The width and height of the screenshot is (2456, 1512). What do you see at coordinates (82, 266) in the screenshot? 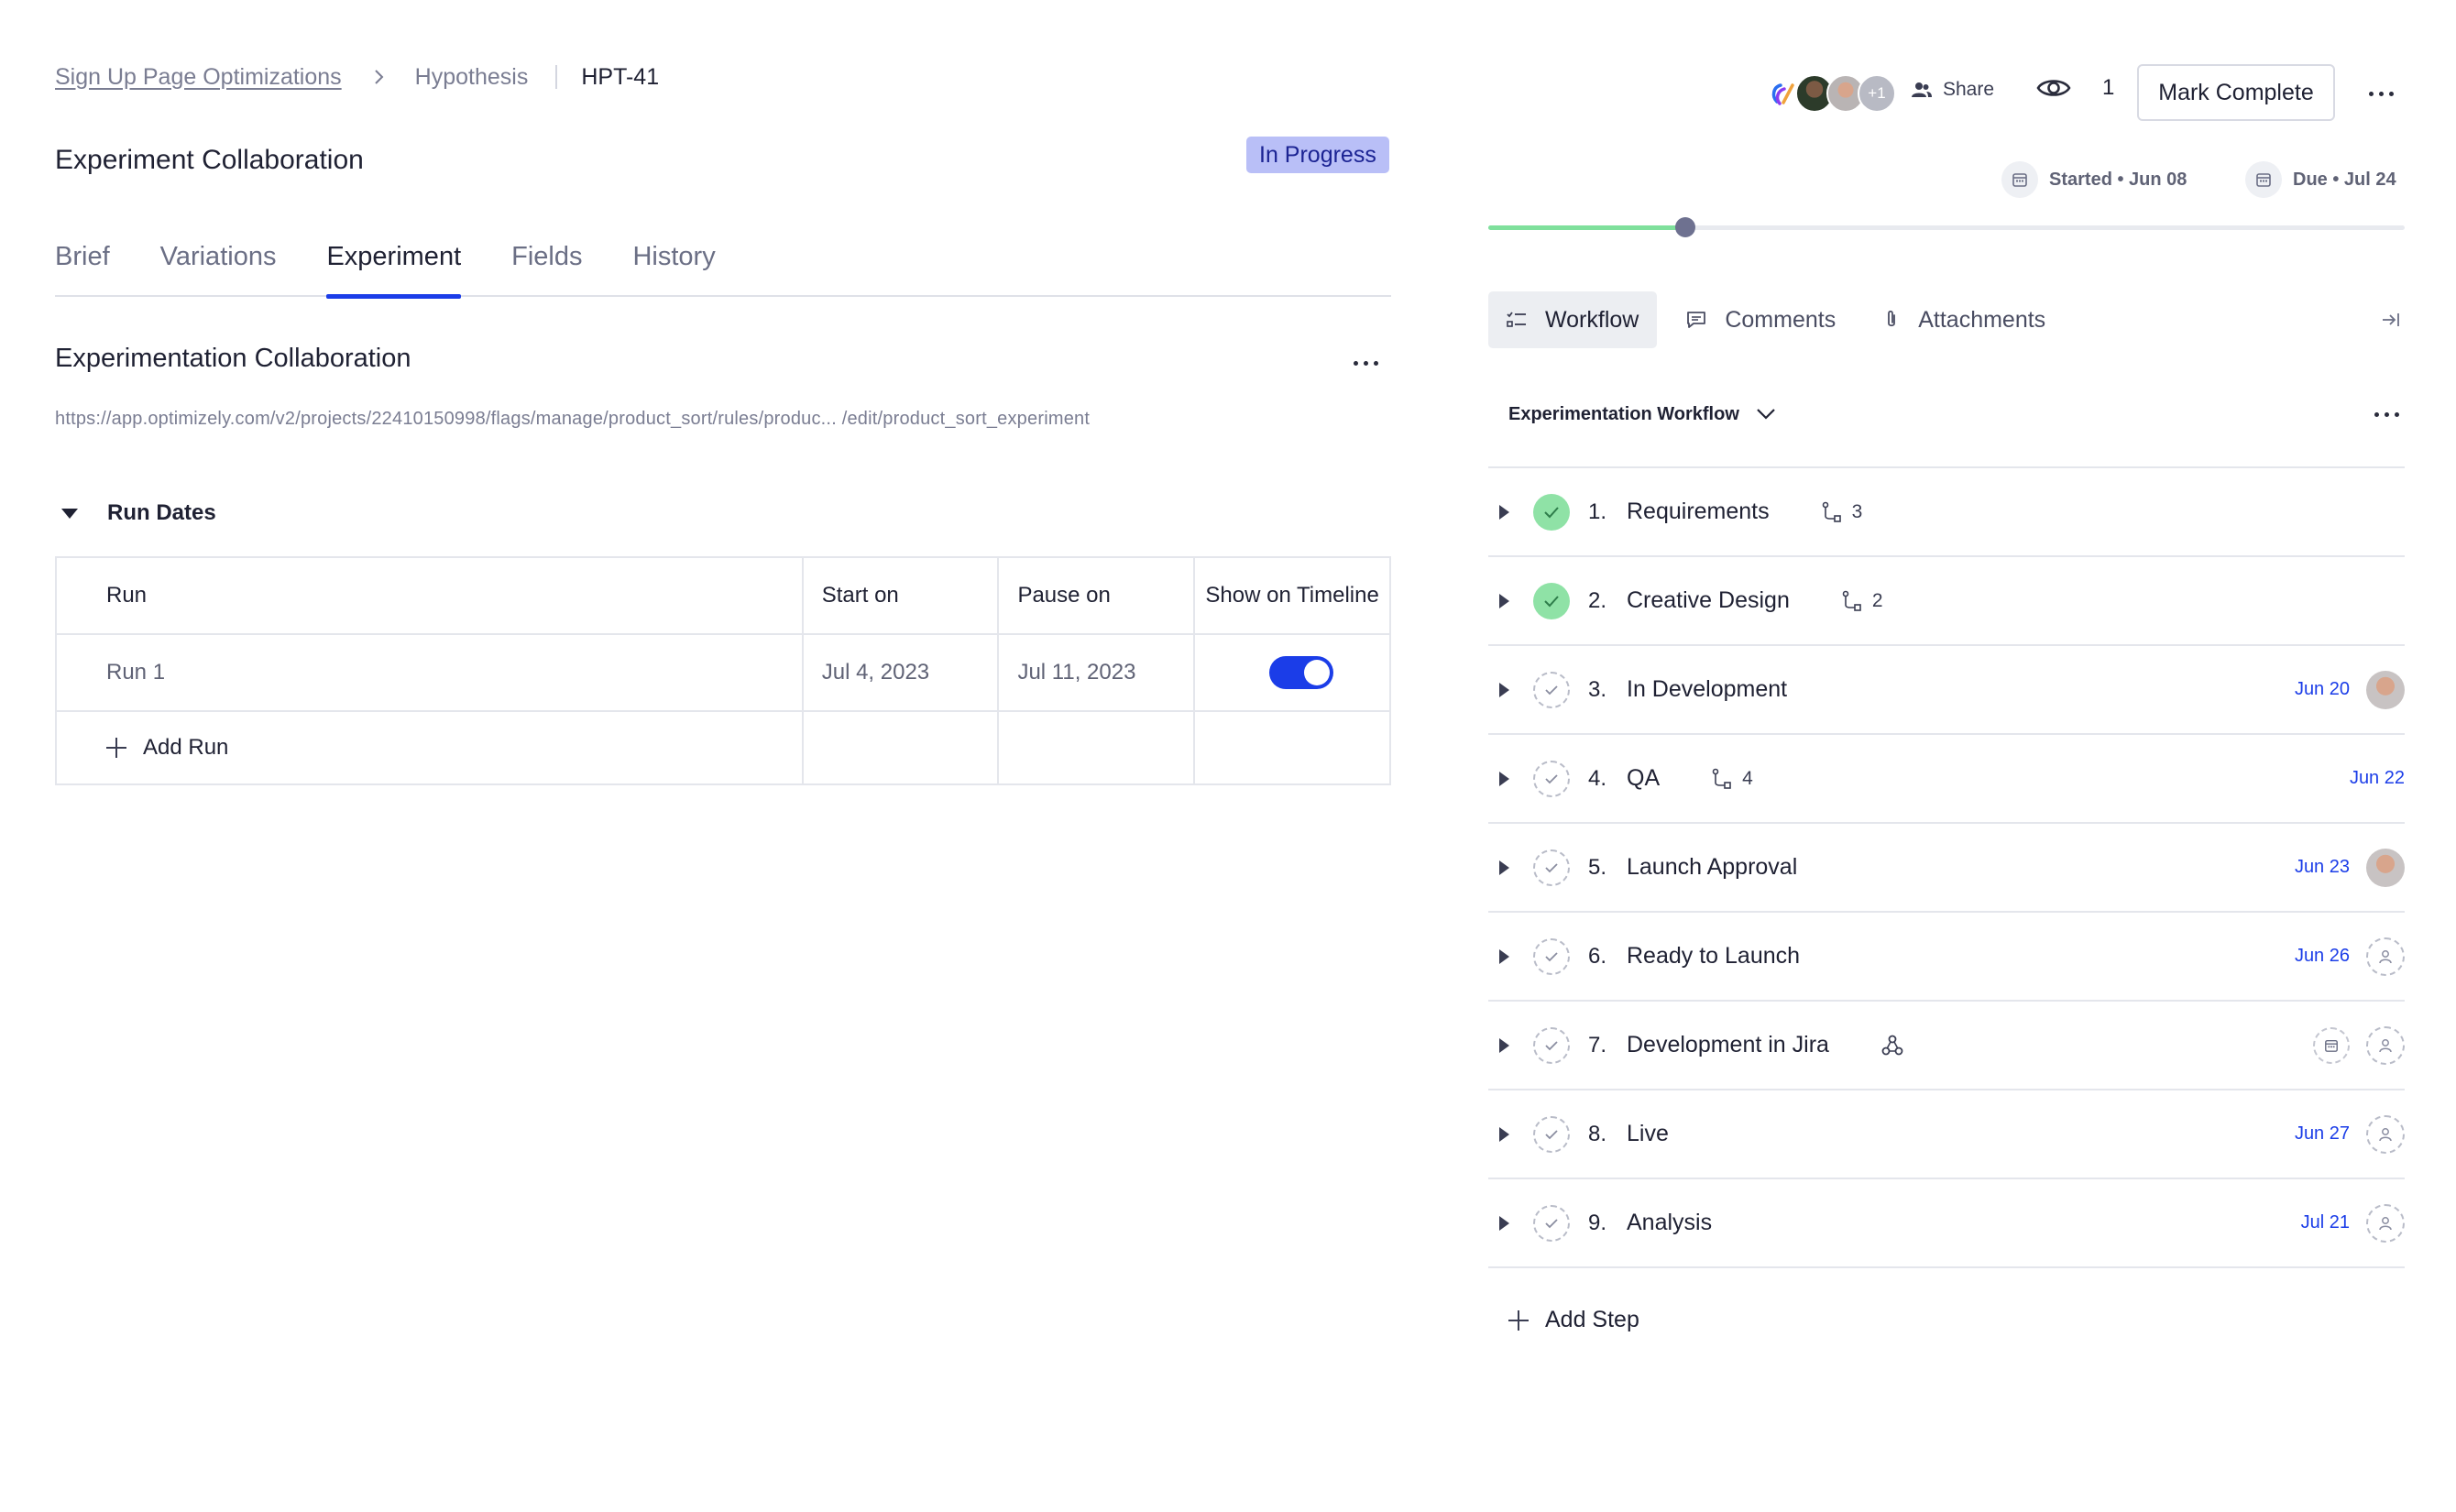
I see `tab-brief: Brief` at bounding box center [82, 266].